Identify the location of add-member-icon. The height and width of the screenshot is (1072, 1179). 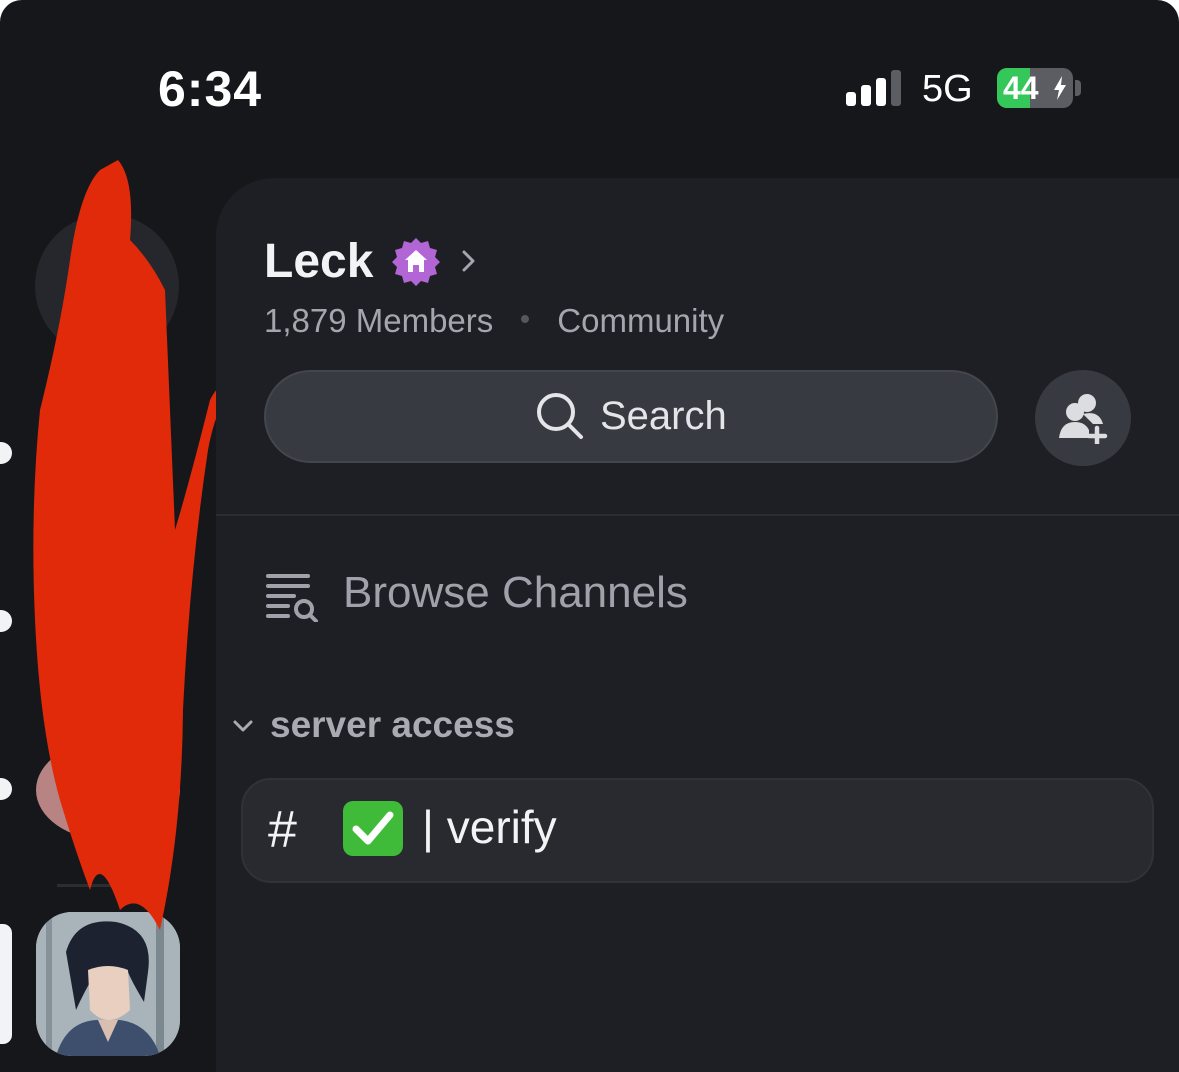
(1083, 419).